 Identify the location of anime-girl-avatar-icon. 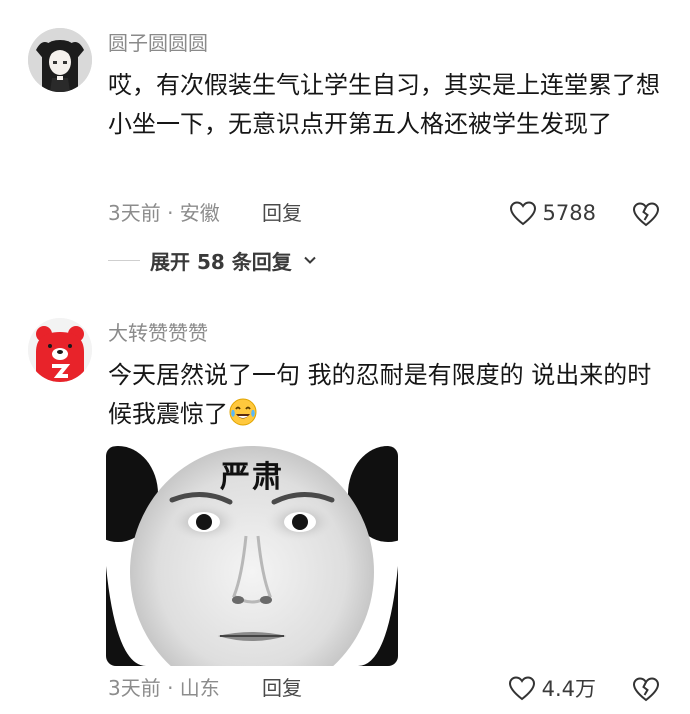
(60, 60).